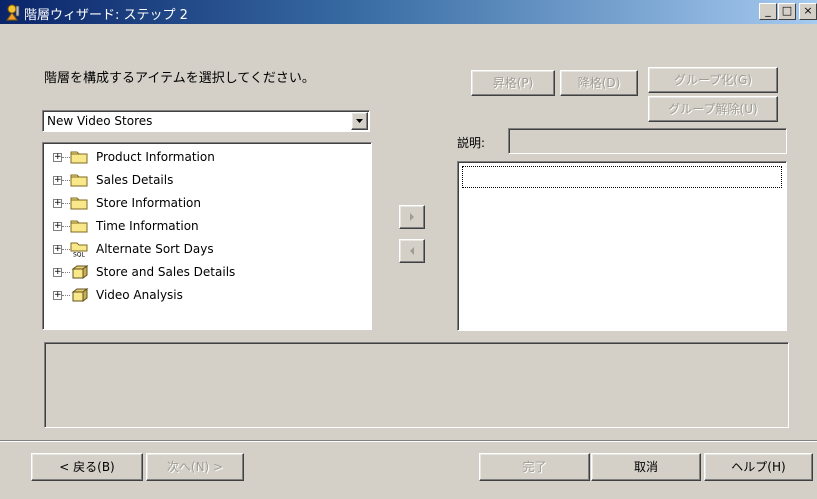 The height and width of the screenshot is (499, 817). I want to click on tree-item-label: Store and Sales Details, so click(166, 272).